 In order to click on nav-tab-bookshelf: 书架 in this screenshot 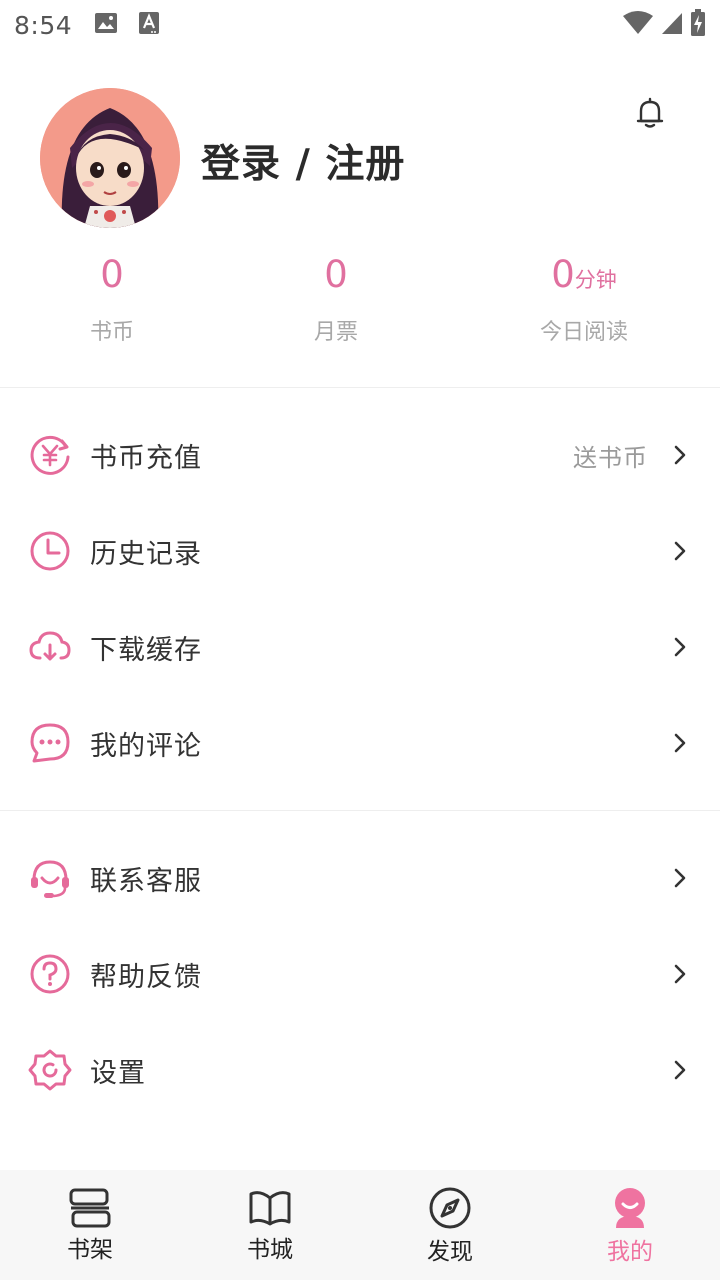, I will do `click(90, 1225)`.